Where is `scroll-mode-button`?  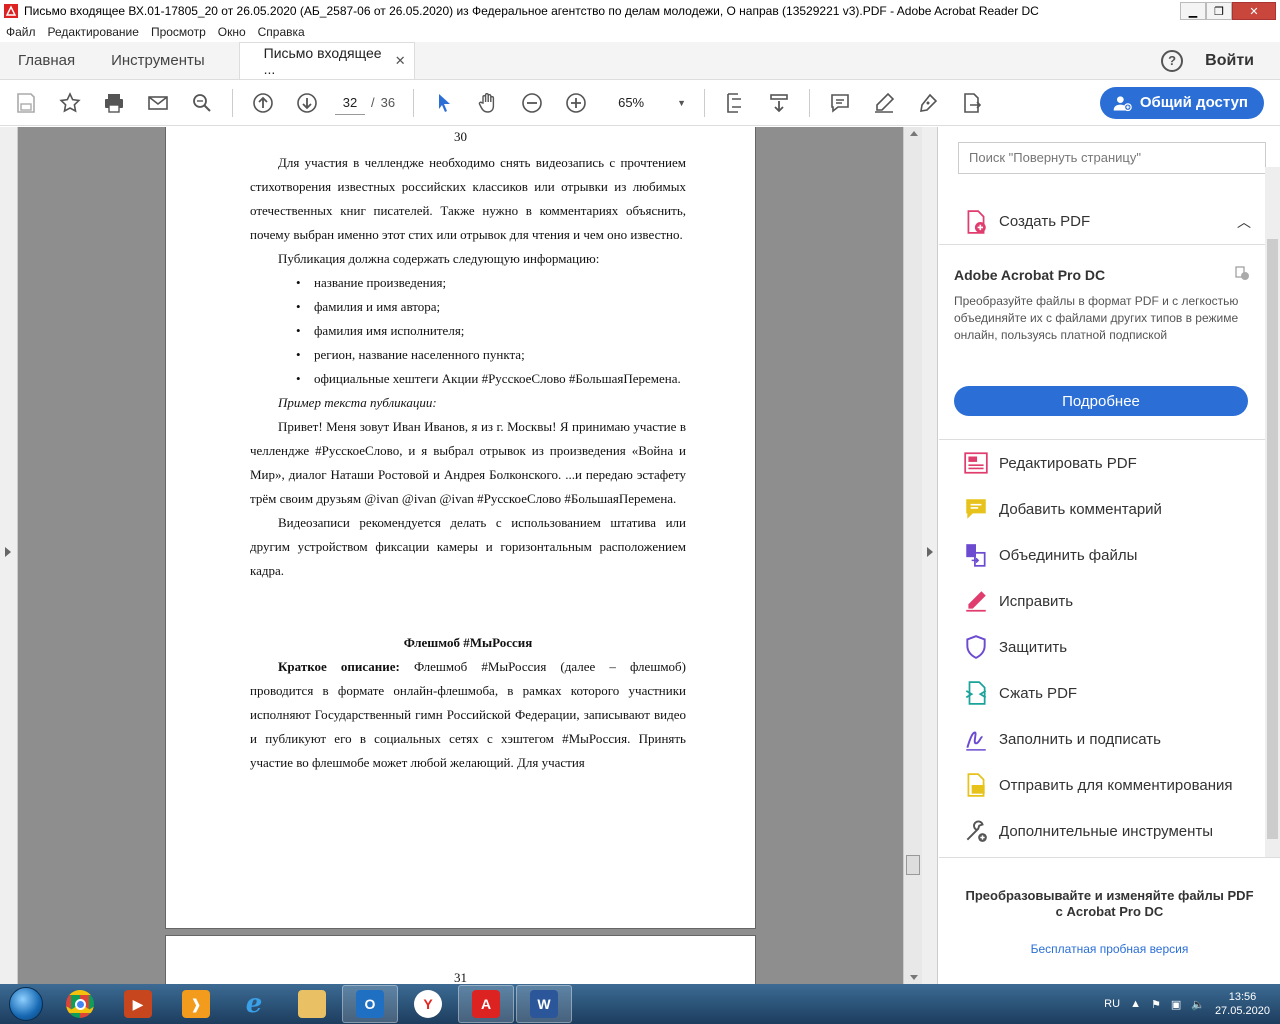 scroll-mode-button is located at coordinates (779, 103).